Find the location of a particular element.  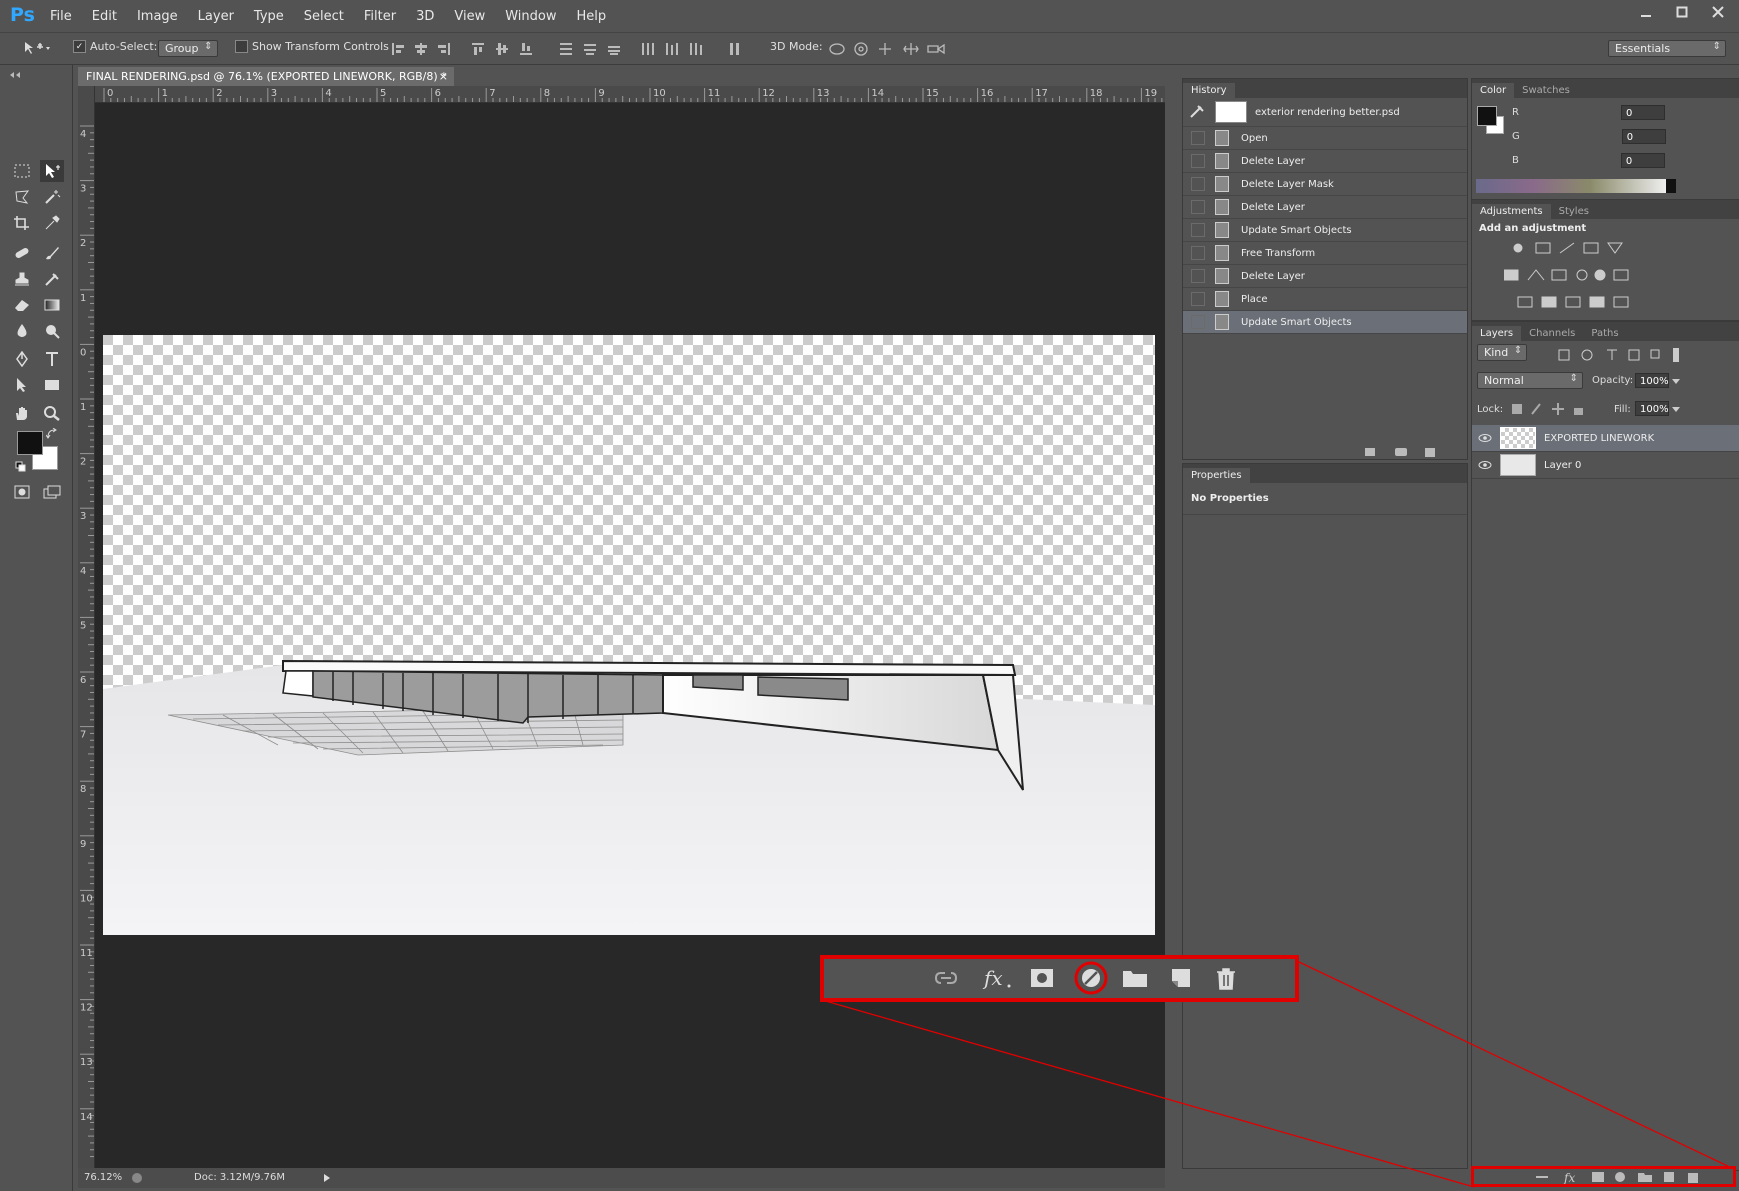

color-foreground-swatch-top is located at coordinates (1487, 116).